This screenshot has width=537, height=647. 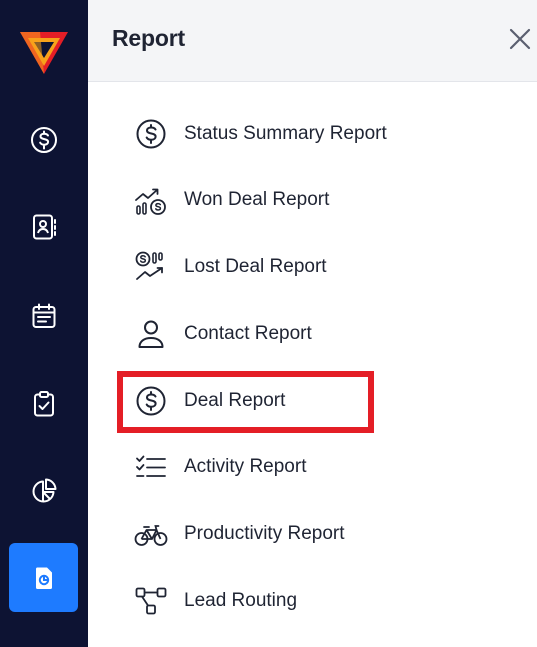 I want to click on menu-item-label: Status Summary Report, so click(x=285, y=133).